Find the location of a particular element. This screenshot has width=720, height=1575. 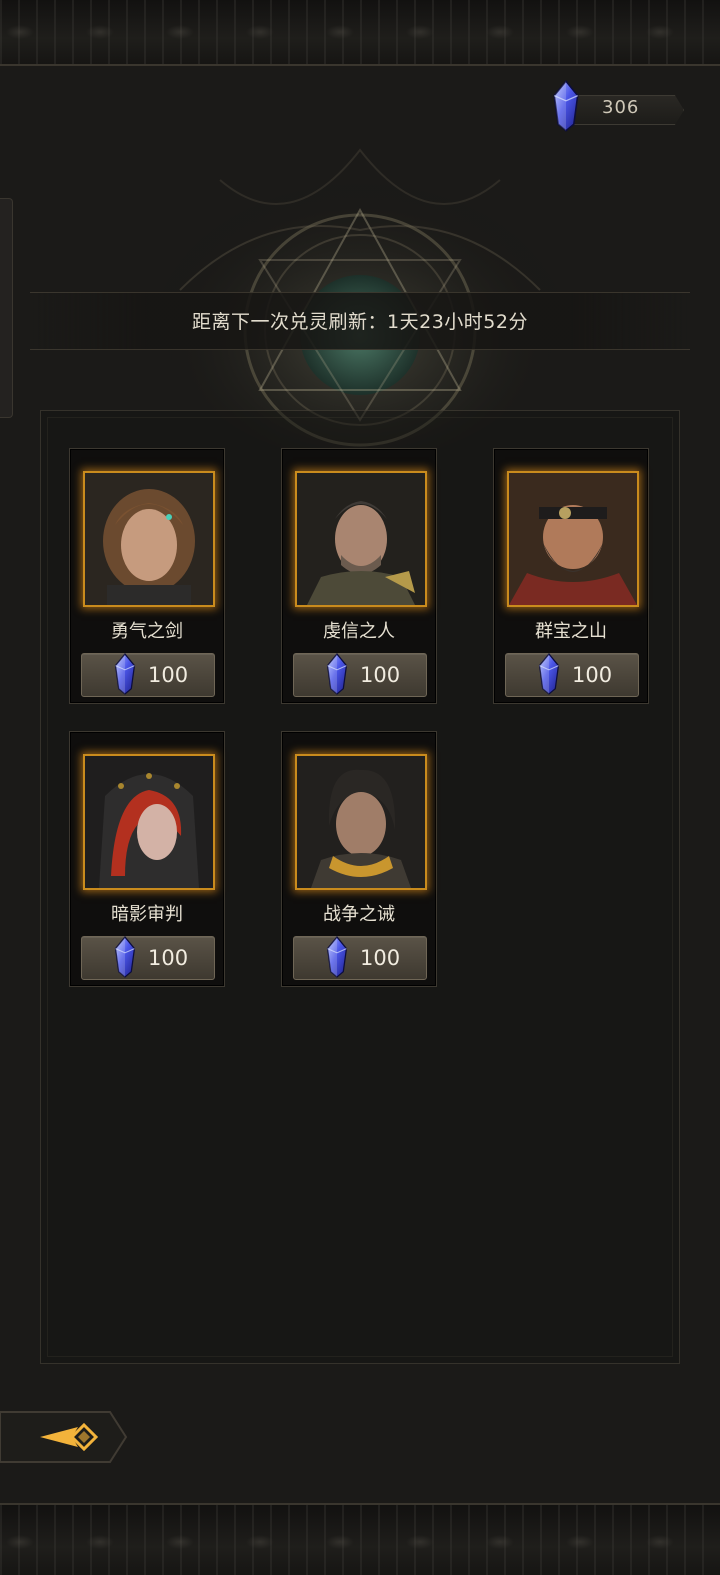

armored-man-portrait is located at coordinates (361, 539).